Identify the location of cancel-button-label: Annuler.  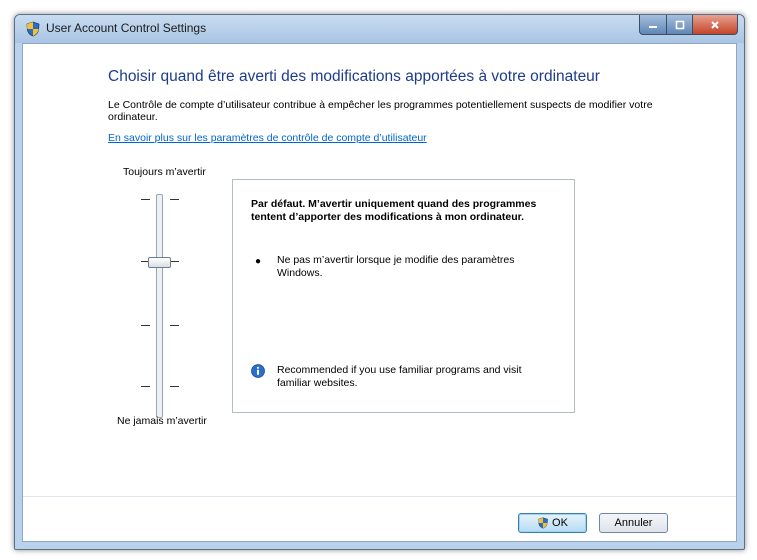
(633, 523).